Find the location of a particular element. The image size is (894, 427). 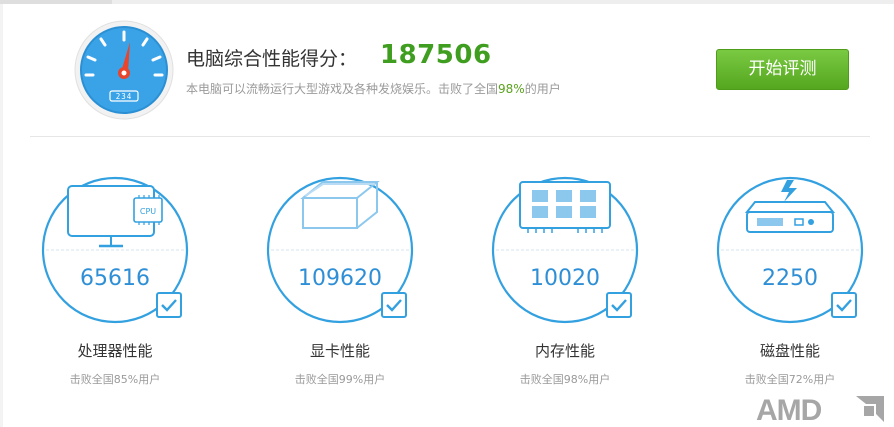

cpu-monitor-icon: CPU is located at coordinates (115, 216).